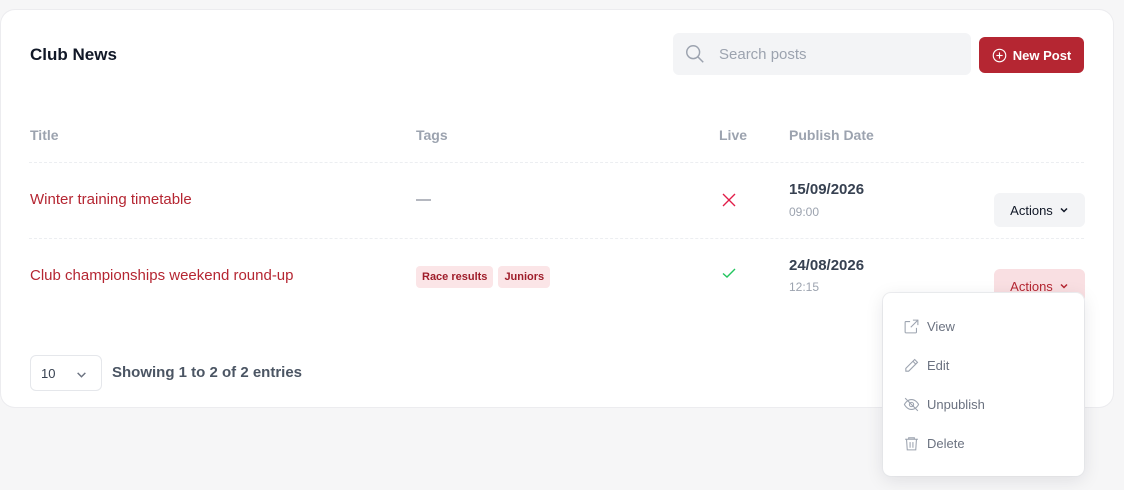 The width and height of the screenshot is (1124, 490). What do you see at coordinates (804, 212) in the screenshot?
I see `publish-time: 09:00` at bounding box center [804, 212].